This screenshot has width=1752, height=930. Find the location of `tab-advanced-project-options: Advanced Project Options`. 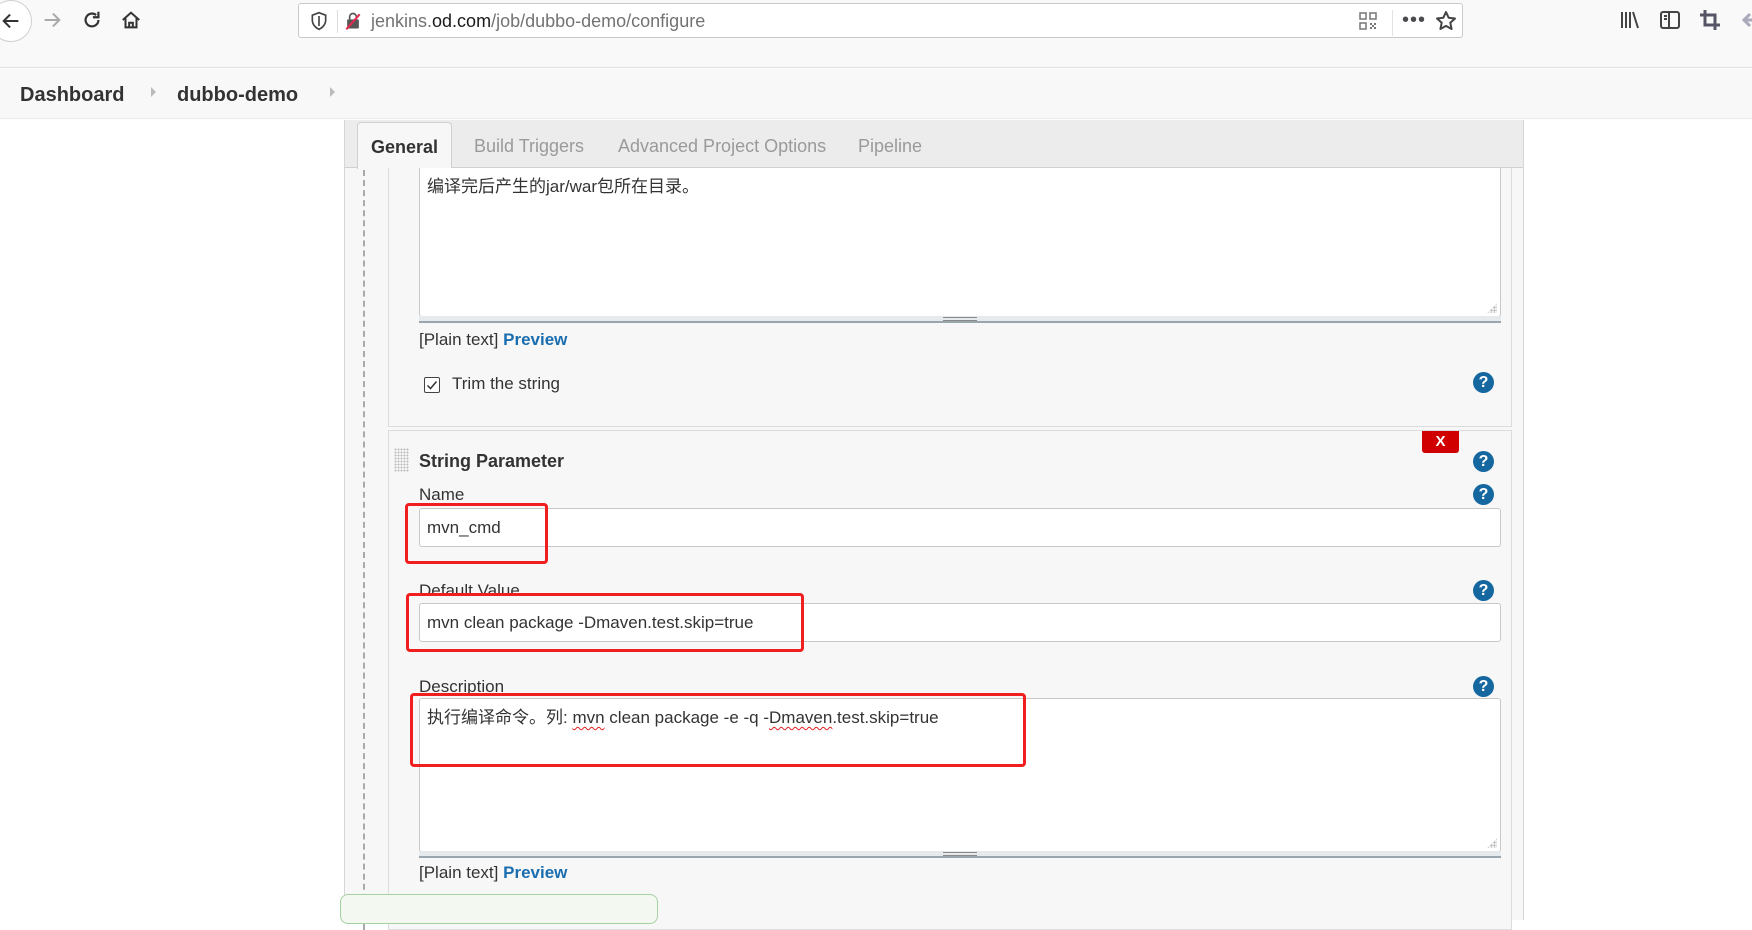

tab-advanced-project-options: Advanced Project Options is located at coordinates (722, 146).